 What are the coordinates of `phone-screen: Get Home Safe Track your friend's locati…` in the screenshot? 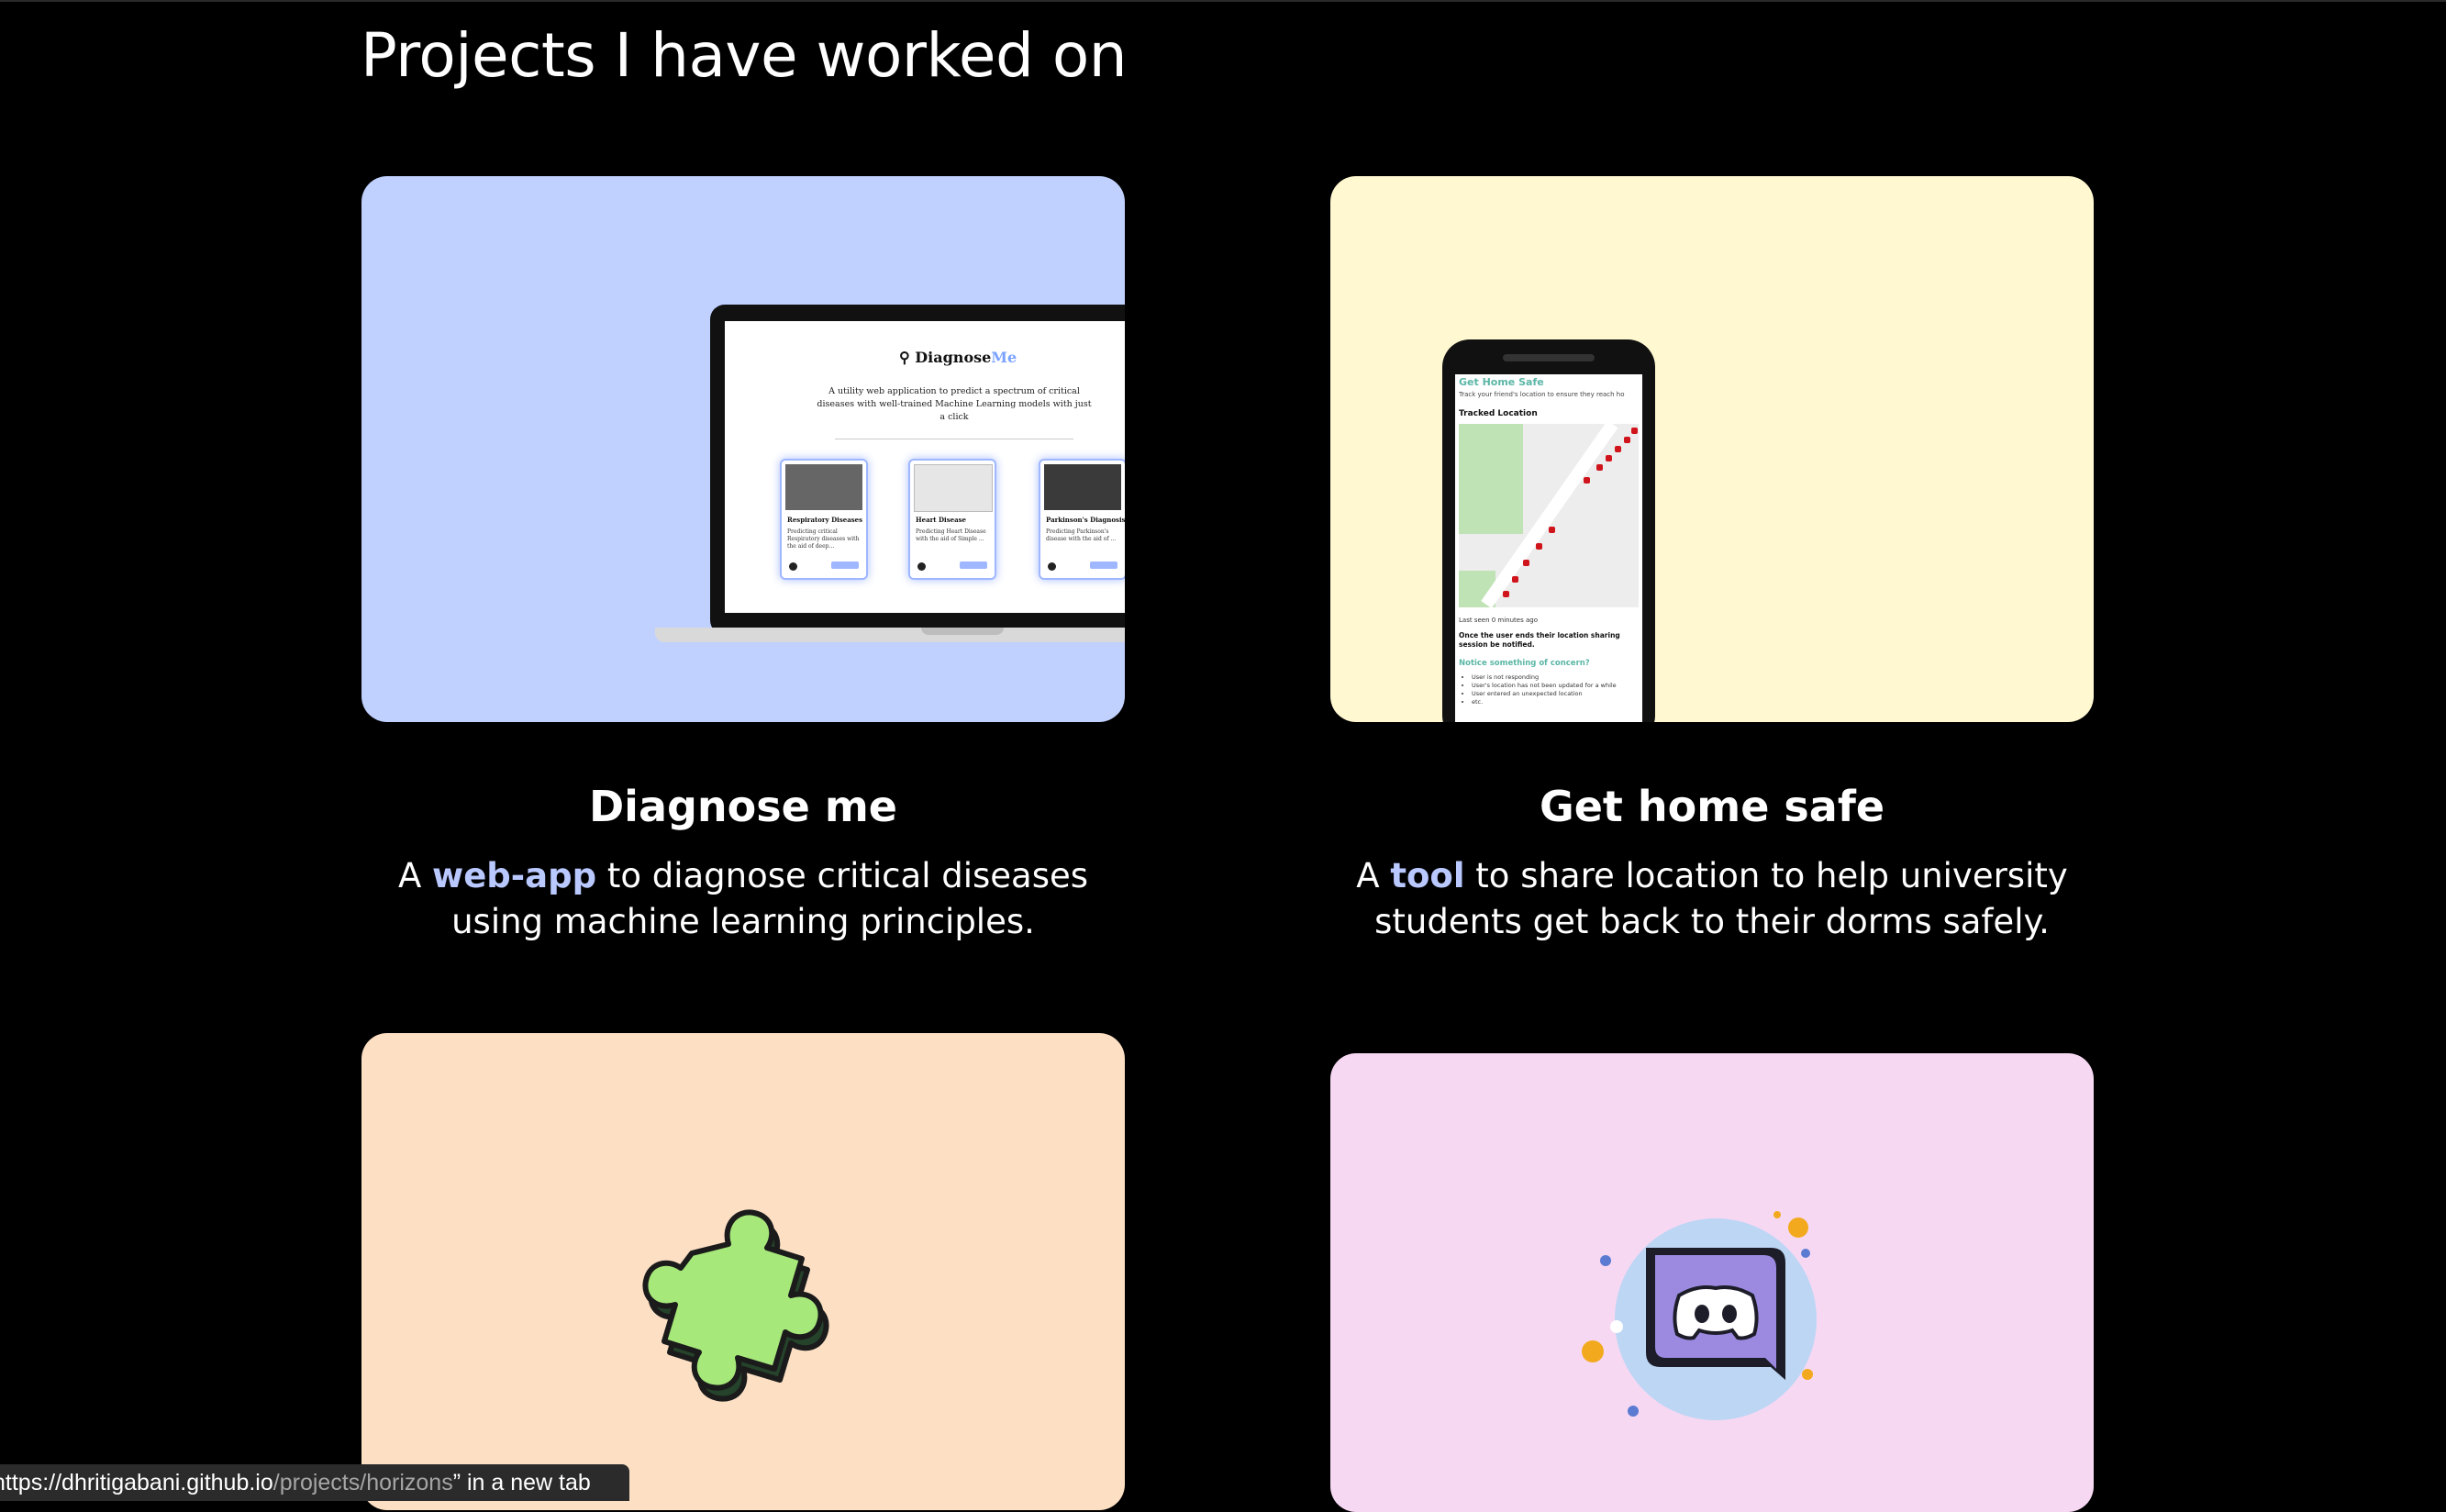 It's located at (1548, 548).